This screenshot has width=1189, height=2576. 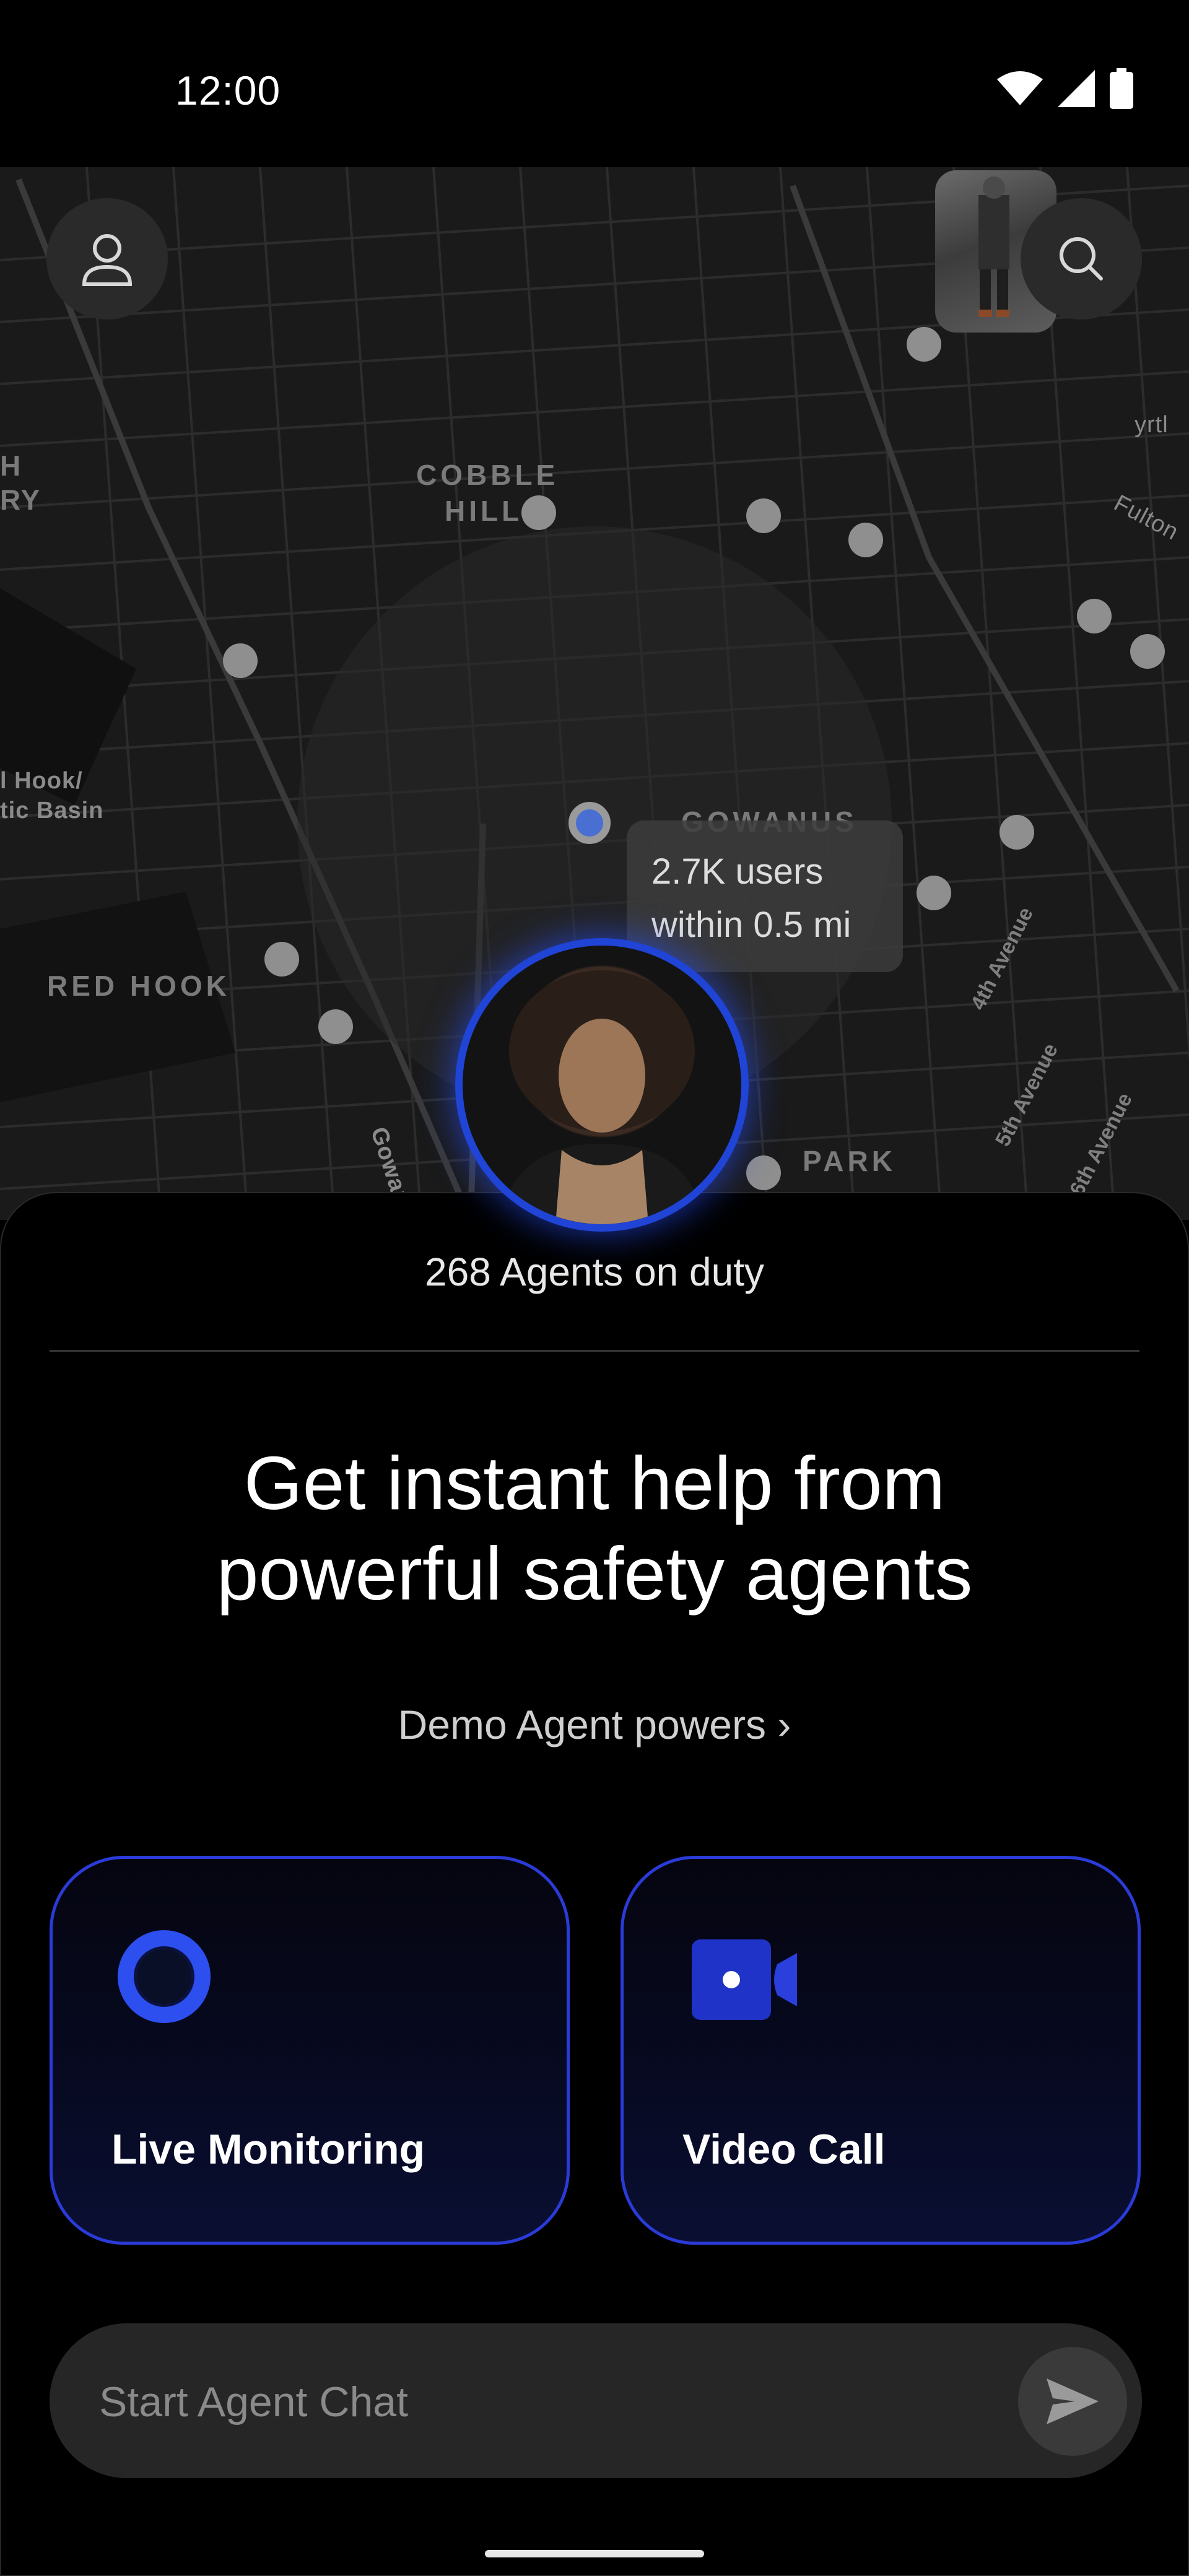 What do you see at coordinates (765, 896) in the screenshot?
I see `users-nearby-tooltip: 2.7K users within 0.5 mi` at bounding box center [765, 896].